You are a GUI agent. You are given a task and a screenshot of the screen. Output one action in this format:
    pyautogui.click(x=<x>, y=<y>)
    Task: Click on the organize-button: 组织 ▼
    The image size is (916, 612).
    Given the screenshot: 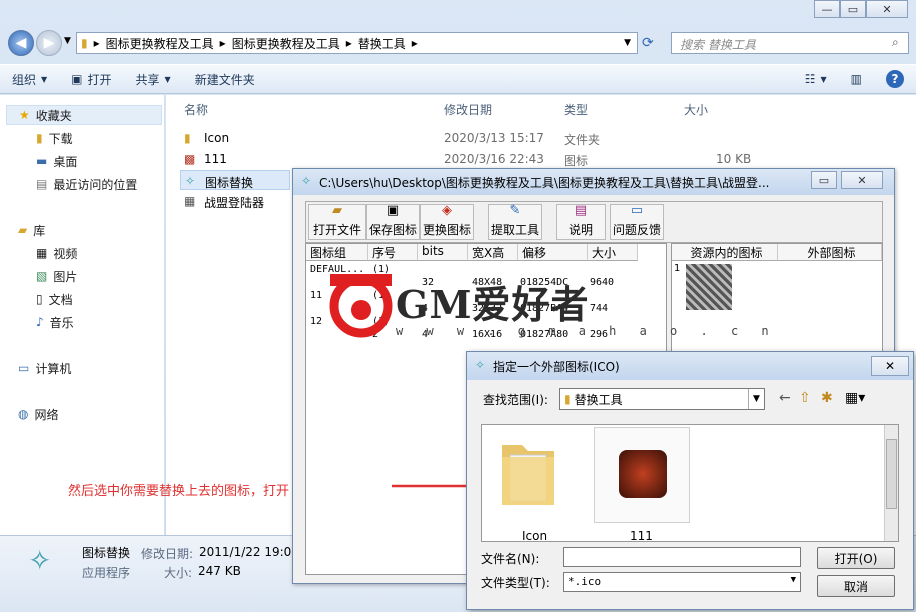 What is the action you would take?
    pyautogui.click(x=29, y=79)
    